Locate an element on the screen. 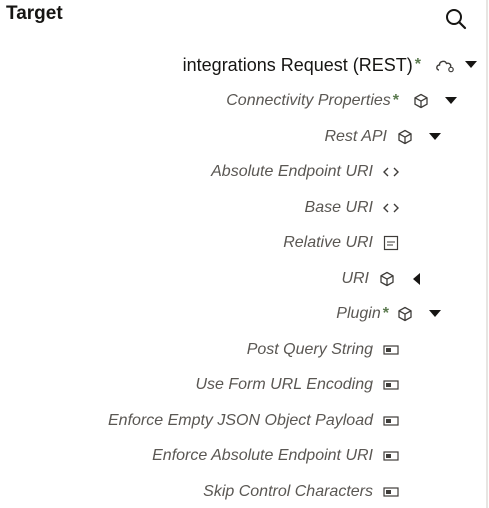 This screenshot has height=508, width=489. panel-divider is located at coordinates (487, 254).